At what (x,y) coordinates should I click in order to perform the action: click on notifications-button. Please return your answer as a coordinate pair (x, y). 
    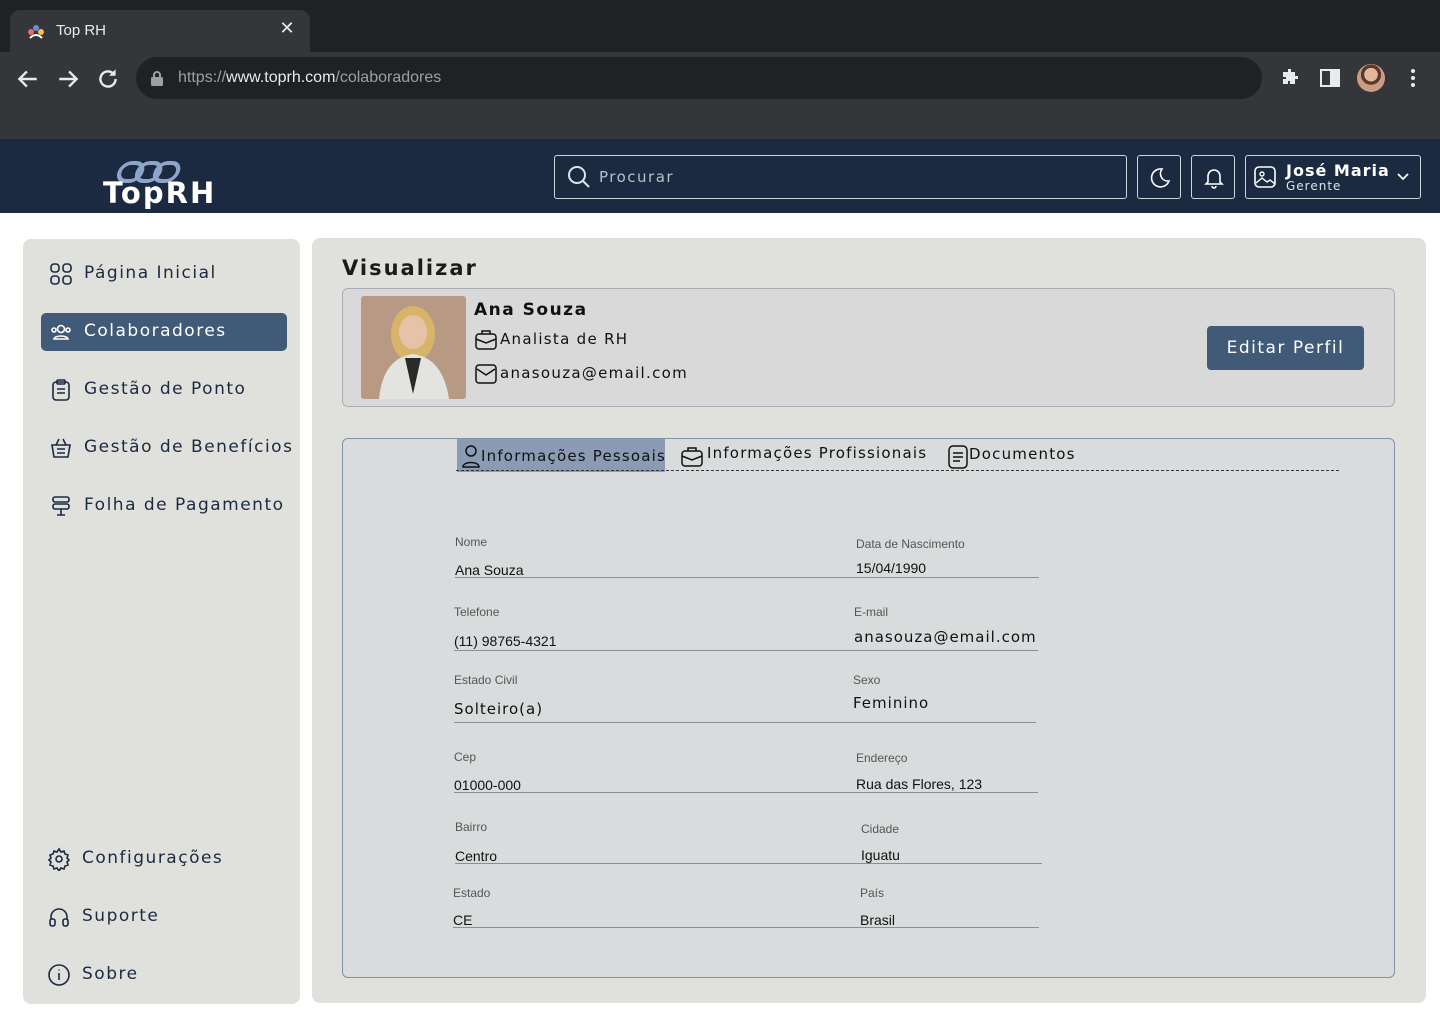
    Looking at the image, I should click on (1213, 177).